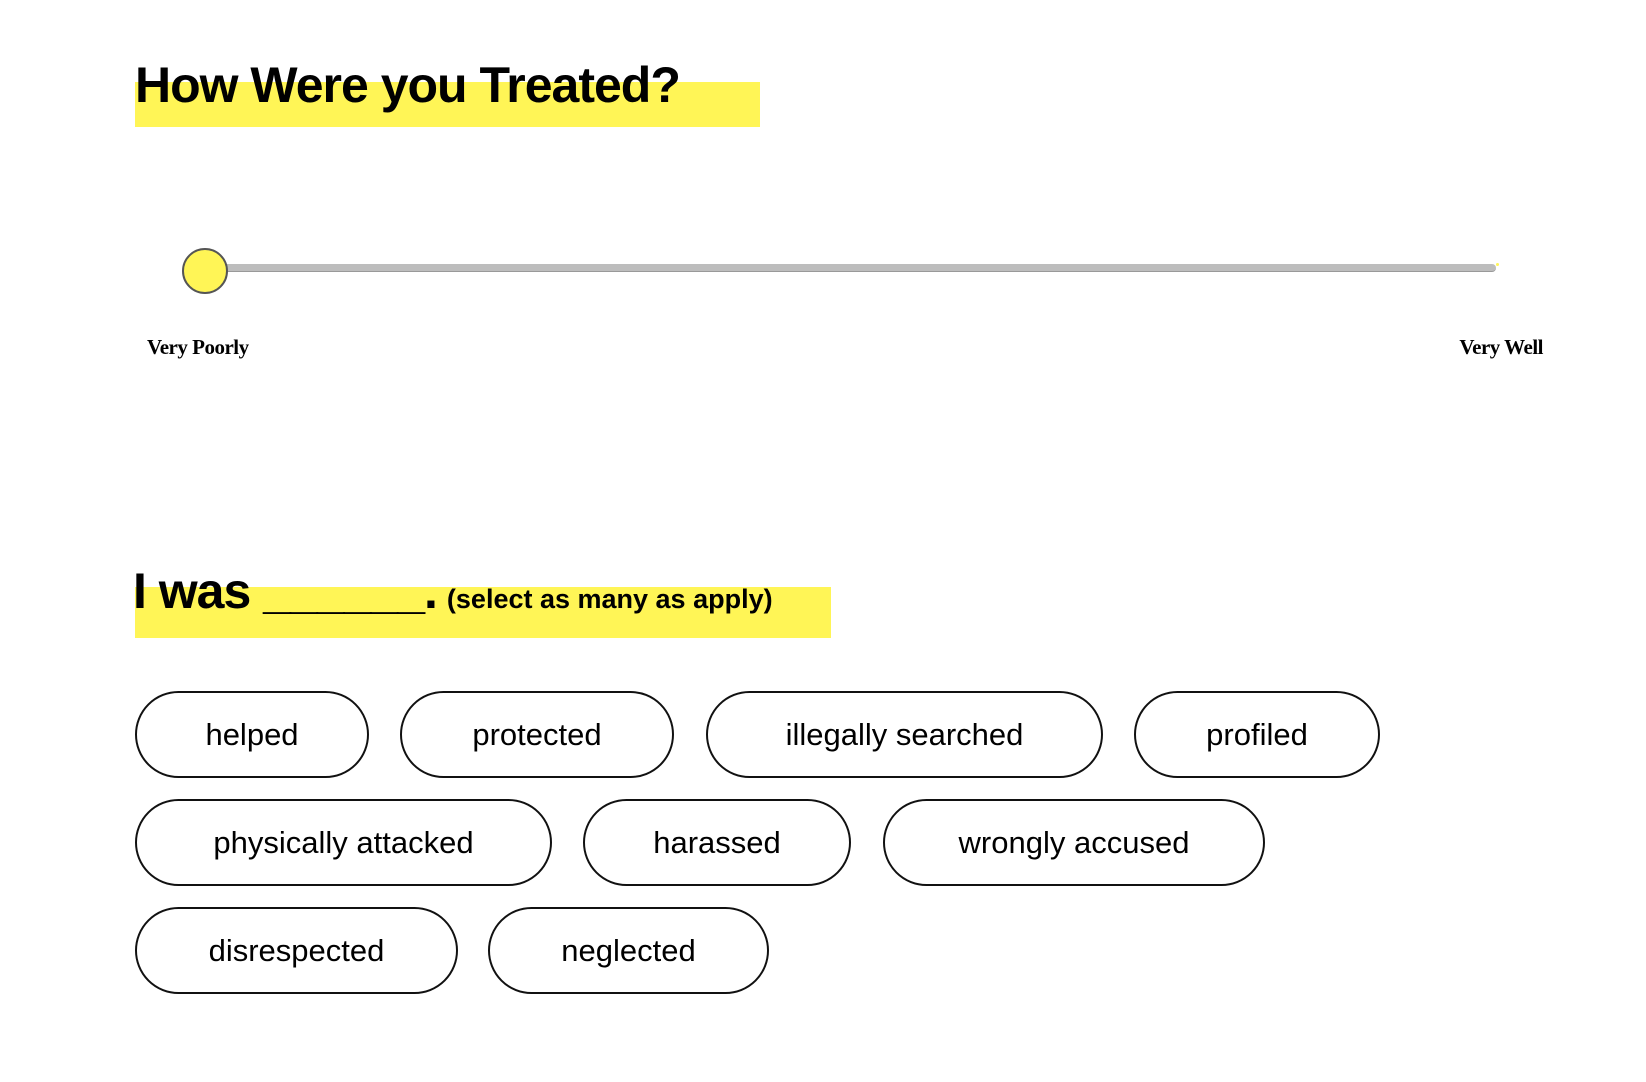 This screenshot has width=1646, height=1082. Describe the element at coordinates (1074, 842) in the screenshot. I see `option-wrongly-accused: wrongly accused` at that location.